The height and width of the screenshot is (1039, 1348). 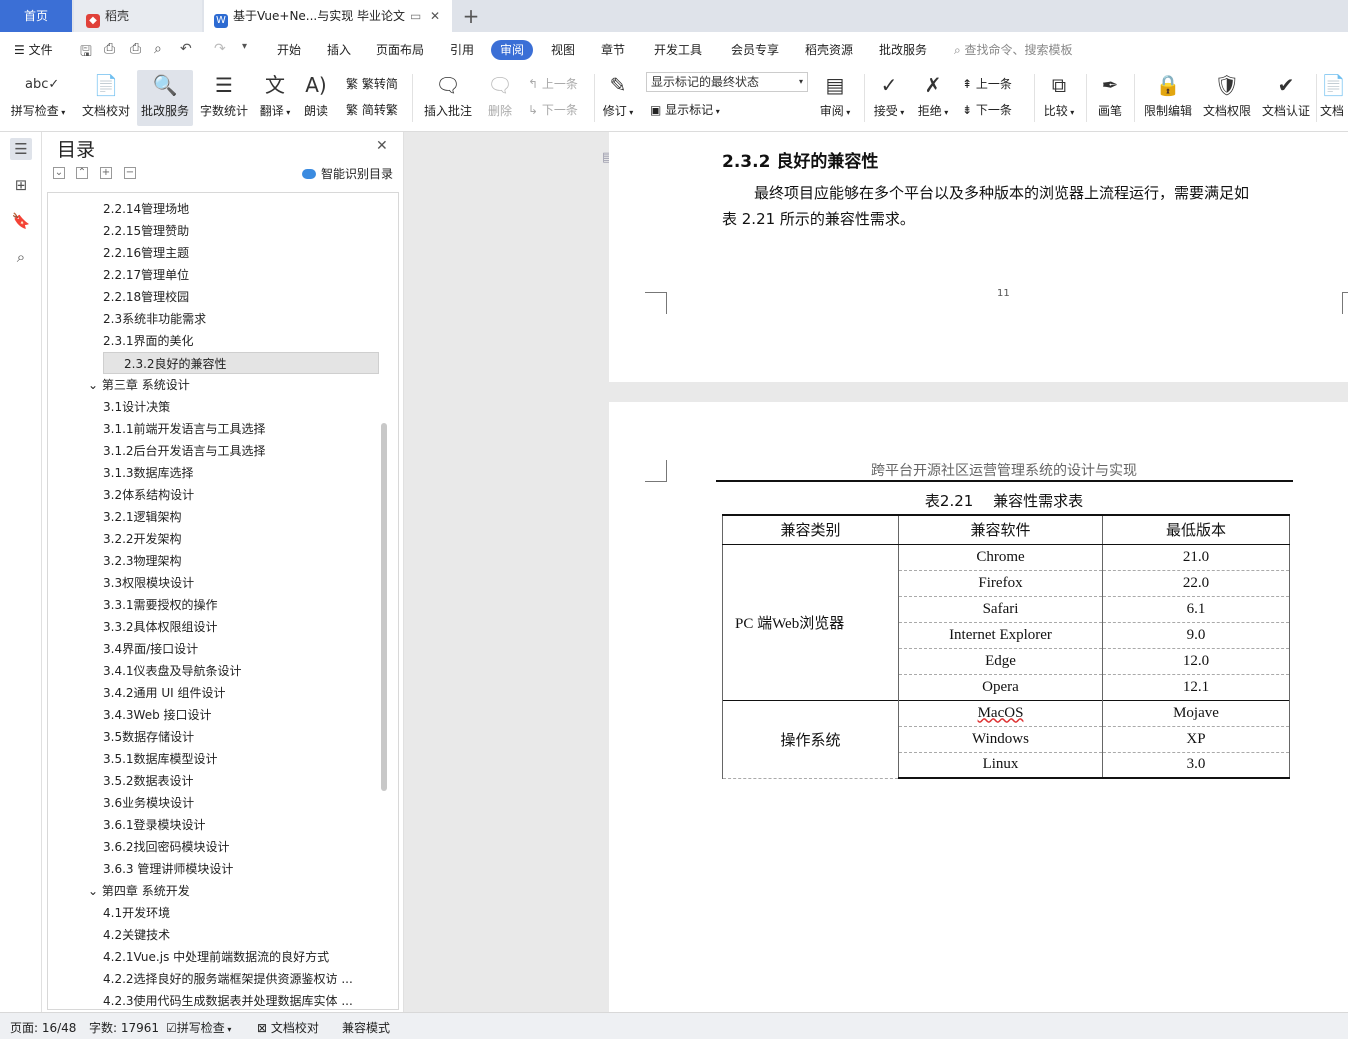 I want to click on toc-item: 3.1.3数据库选择, so click(x=148, y=473).